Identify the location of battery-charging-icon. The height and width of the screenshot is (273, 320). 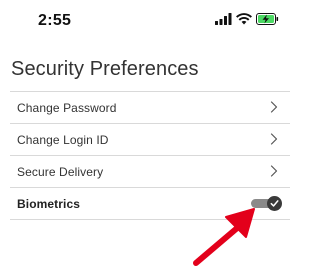
(267, 19).